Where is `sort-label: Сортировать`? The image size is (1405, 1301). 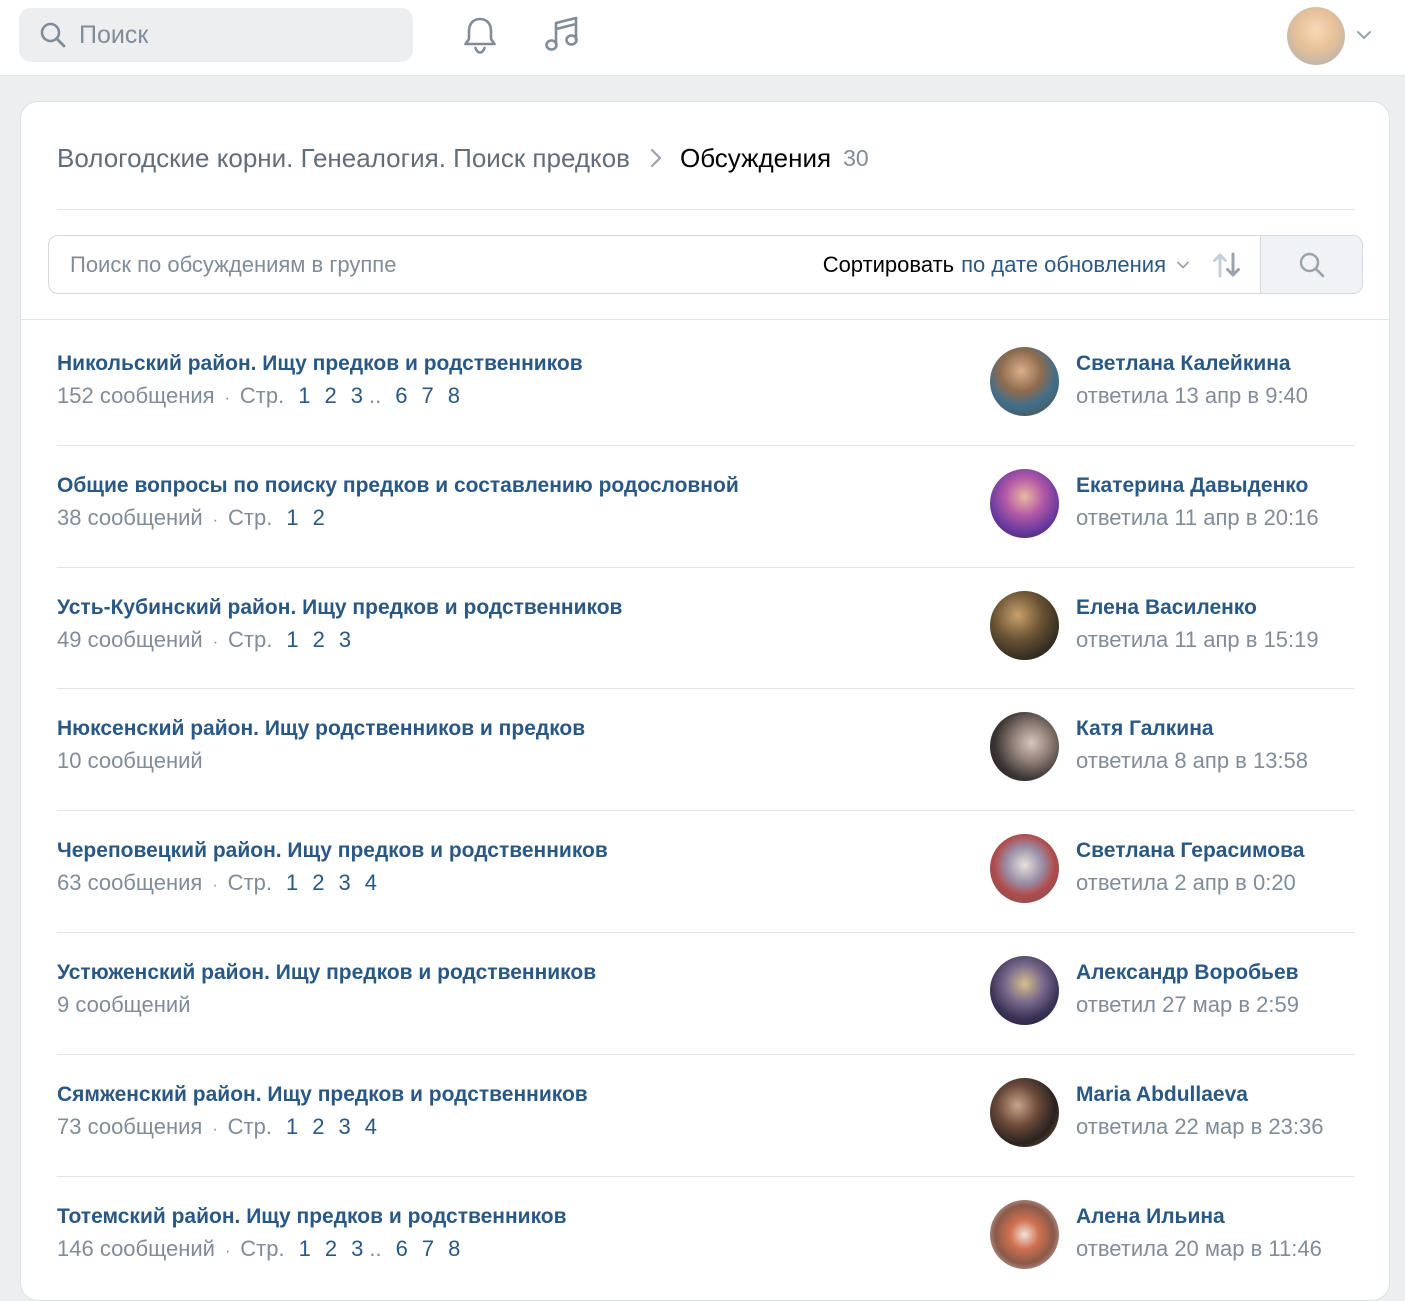
sort-label: Сортировать is located at coordinates (888, 264).